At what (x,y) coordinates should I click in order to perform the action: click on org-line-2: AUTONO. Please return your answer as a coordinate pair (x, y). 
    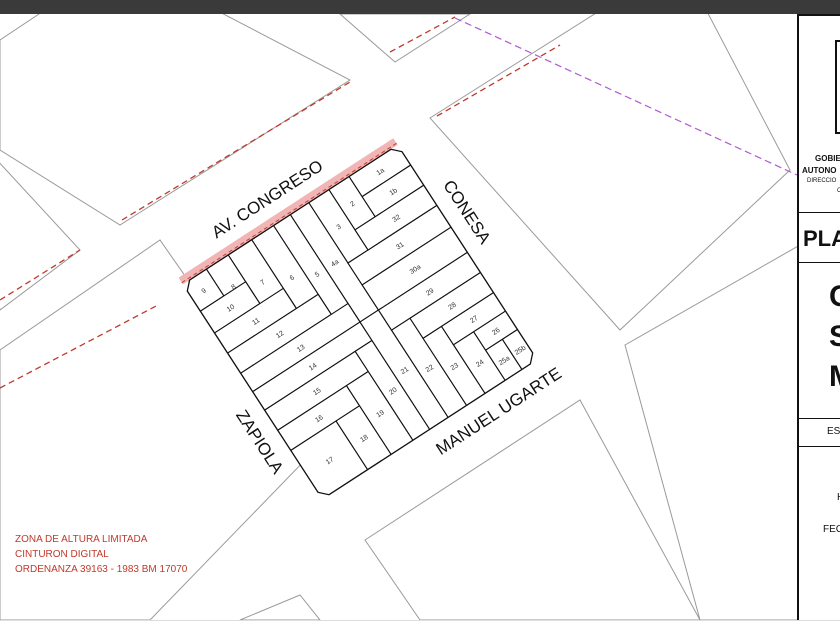
    Looking at the image, I should click on (819, 170).